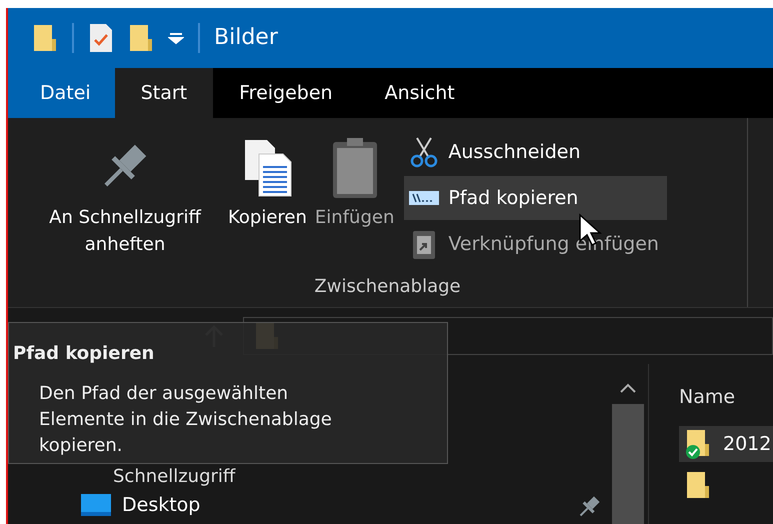 This screenshot has width=773, height=524. Describe the element at coordinates (174, 476) in the screenshot. I see `nav-item: Schnellzugriff` at that location.